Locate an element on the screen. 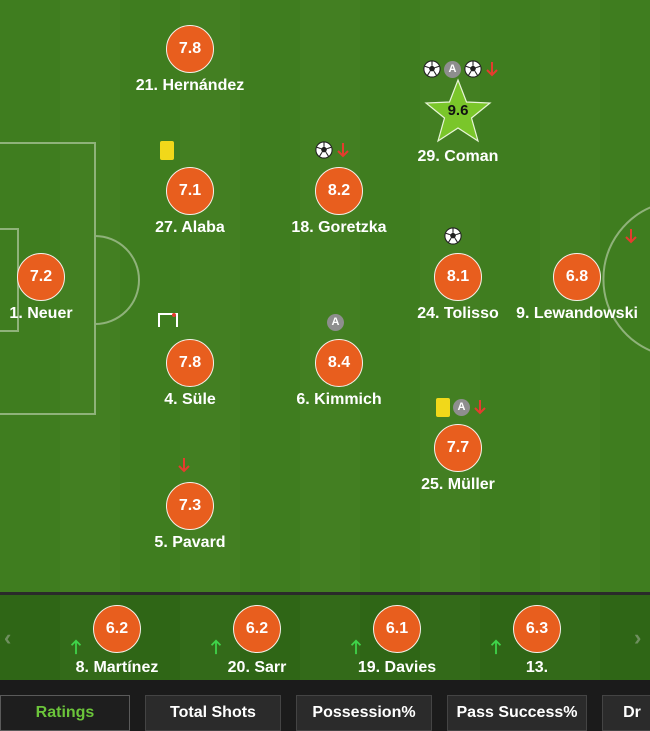 The width and height of the screenshot is (650, 731). player-coman: 9.6 29. Coman A is located at coordinates (458, 118).